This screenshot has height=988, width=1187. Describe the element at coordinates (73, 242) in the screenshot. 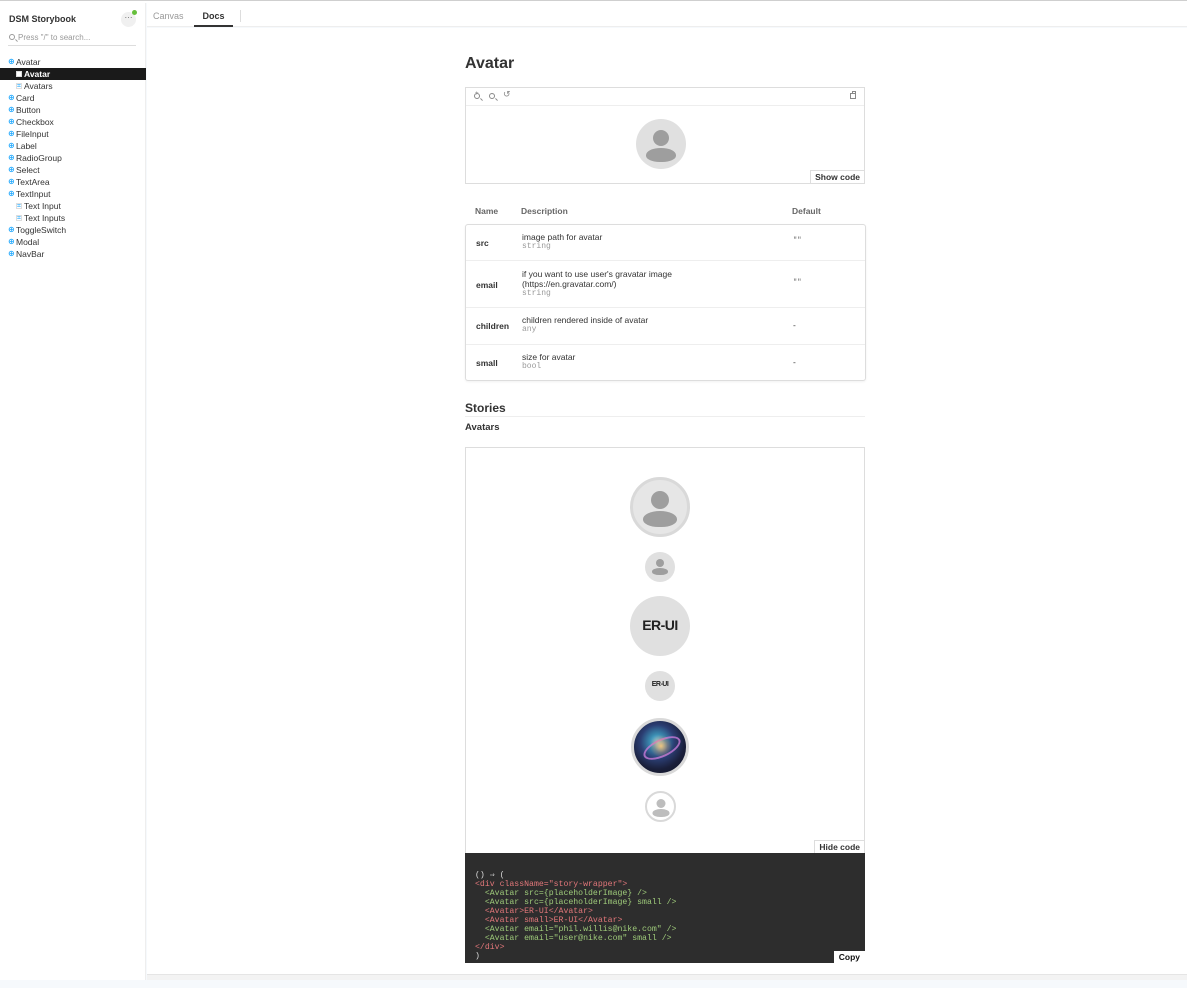

I see `sidebar-item-modal: ⊕ Modal` at that location.